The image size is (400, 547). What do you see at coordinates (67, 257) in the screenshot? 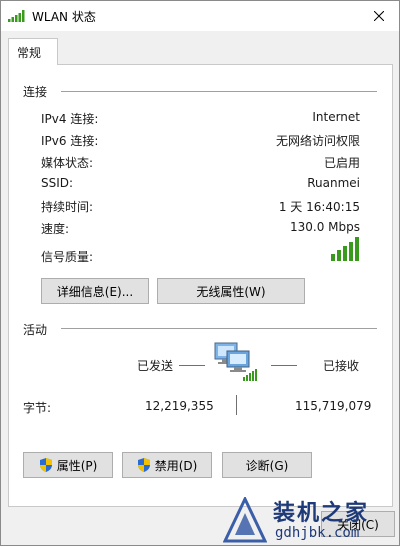
I see `signal-quality-label: 信号质量:` at bounding box center [67, 257].